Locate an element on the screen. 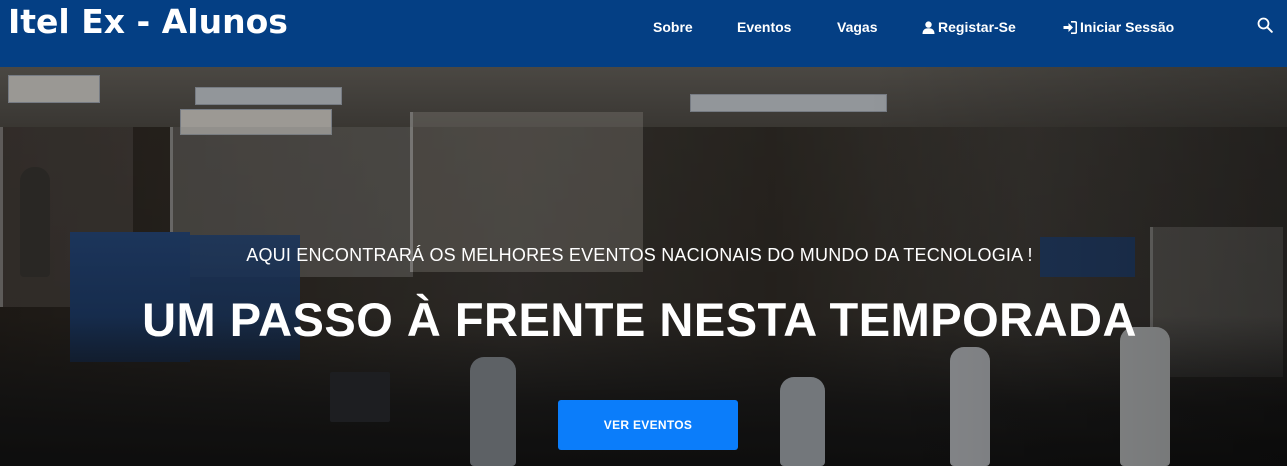  hero-title: UM PASSO À FRENTE NESTA TEMPORADA is located at coordinates (639, 319).